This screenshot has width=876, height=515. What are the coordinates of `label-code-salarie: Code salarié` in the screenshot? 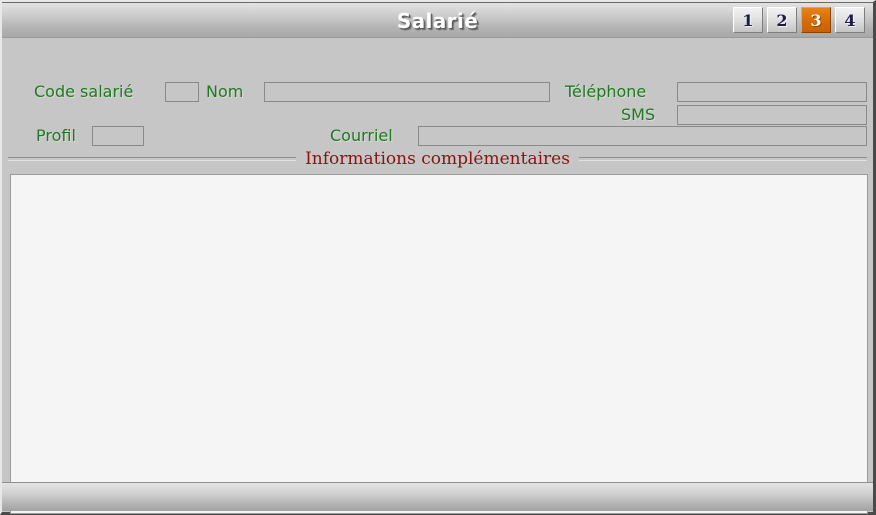 It's located at (84, 91).